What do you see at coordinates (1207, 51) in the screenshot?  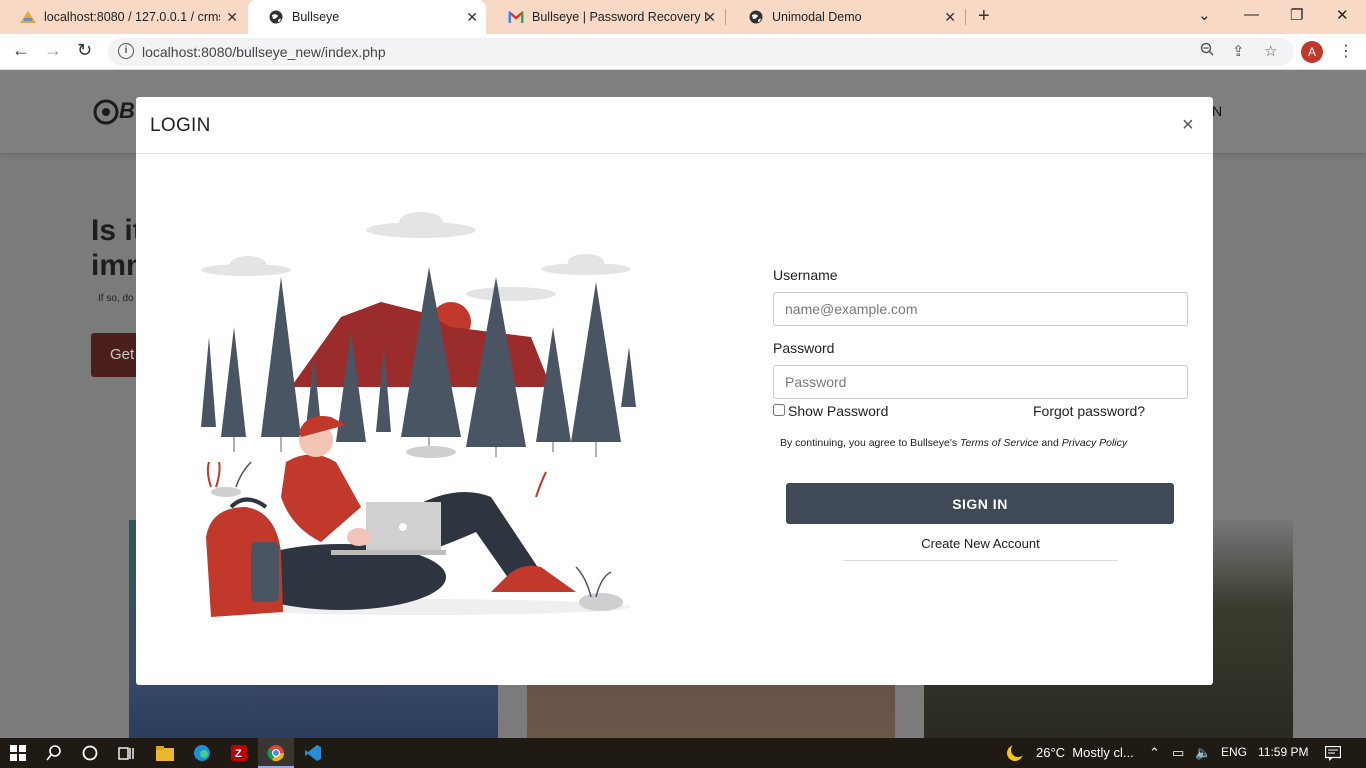 I see `zoom-icon` at bounding box center [1207, 51].